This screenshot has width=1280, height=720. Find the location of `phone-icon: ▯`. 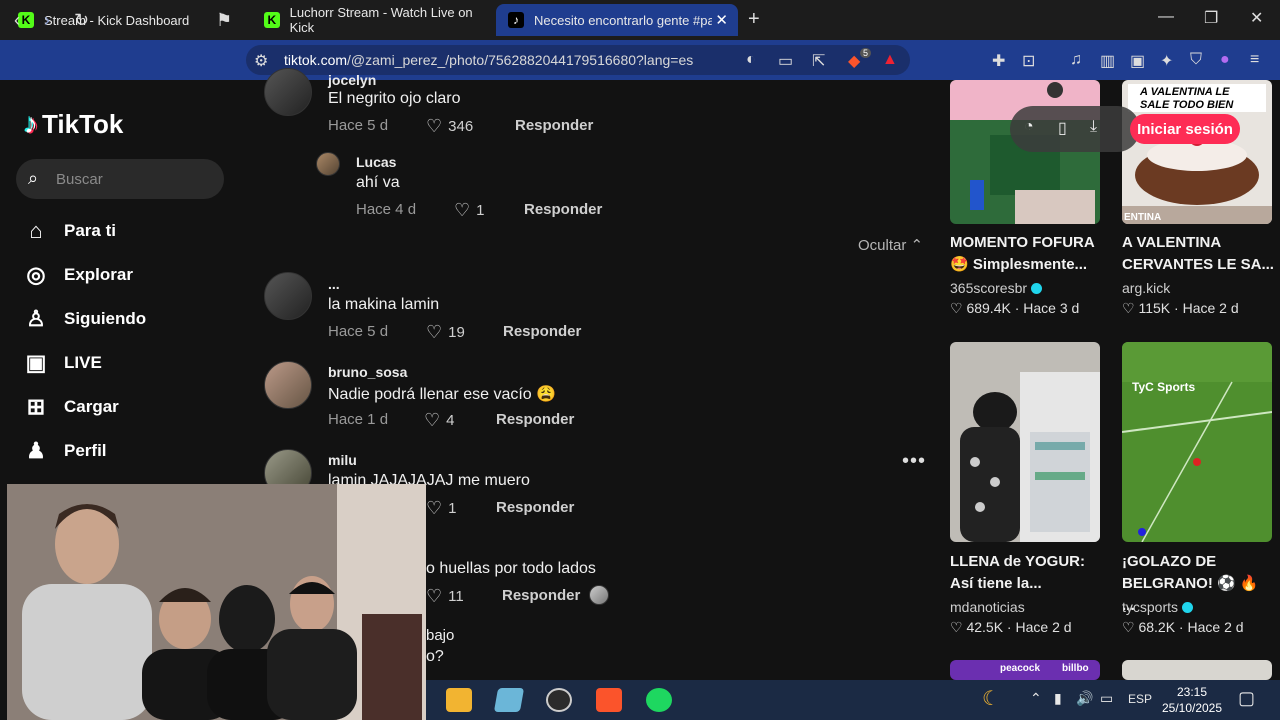

phone-icon: ▯ is located at coordinates (1062, 128).